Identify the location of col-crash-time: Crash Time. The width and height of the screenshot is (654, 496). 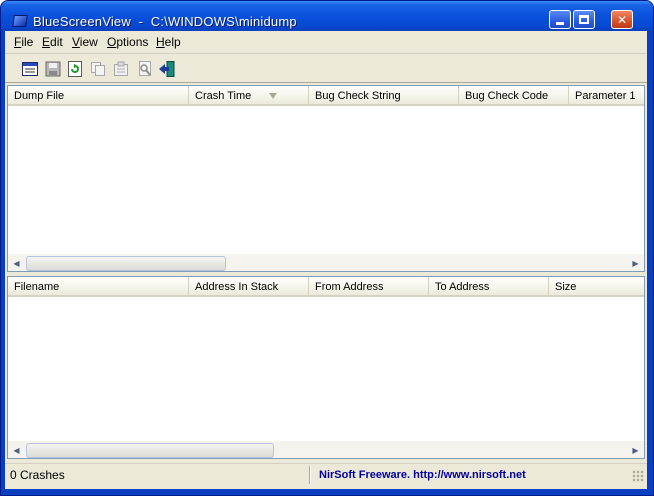
(249, 95).